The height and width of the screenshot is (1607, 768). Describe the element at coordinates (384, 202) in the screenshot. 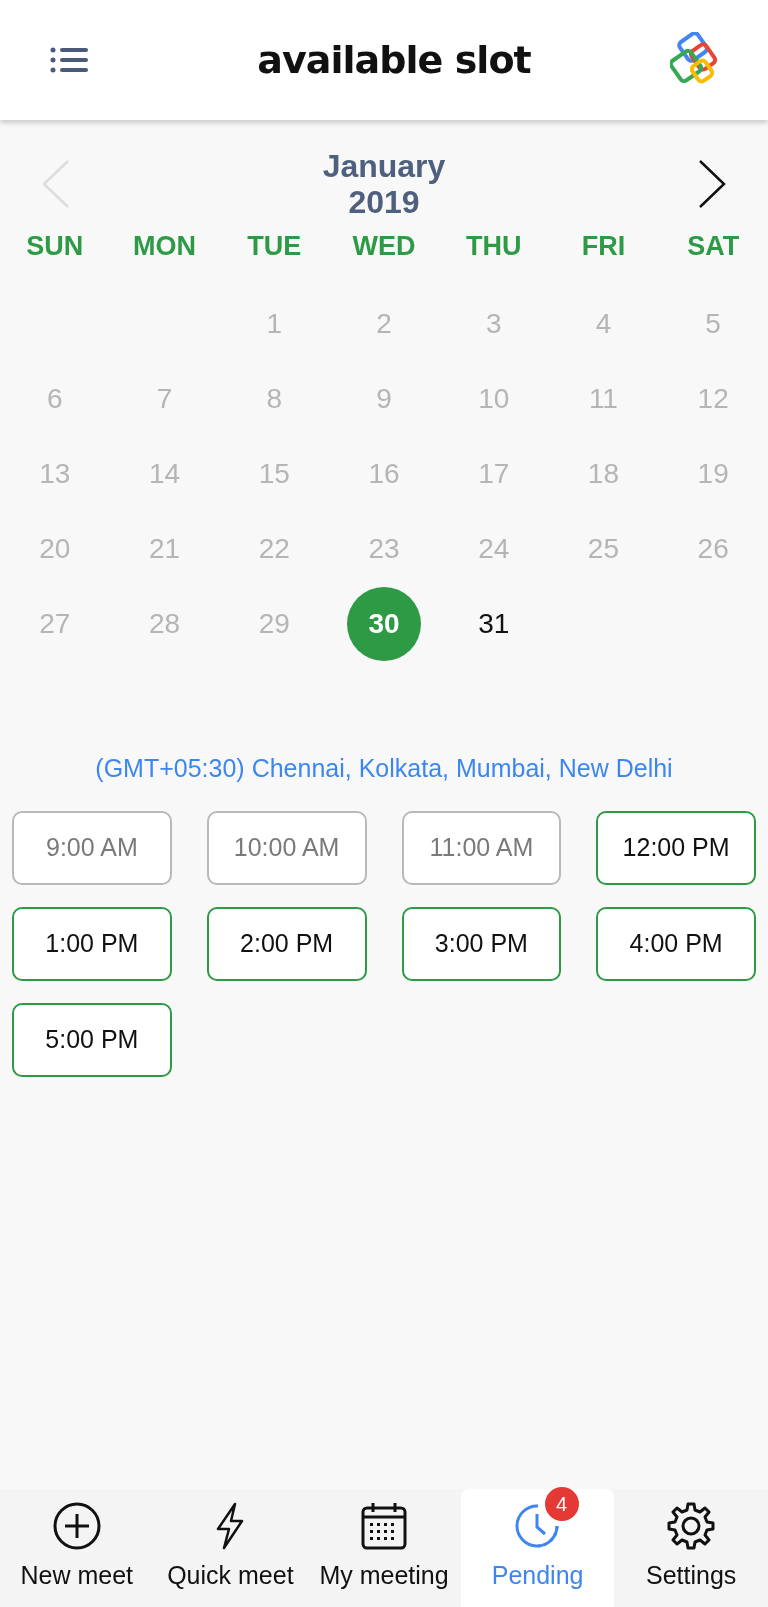

I see `year-label: 2019` at that location.